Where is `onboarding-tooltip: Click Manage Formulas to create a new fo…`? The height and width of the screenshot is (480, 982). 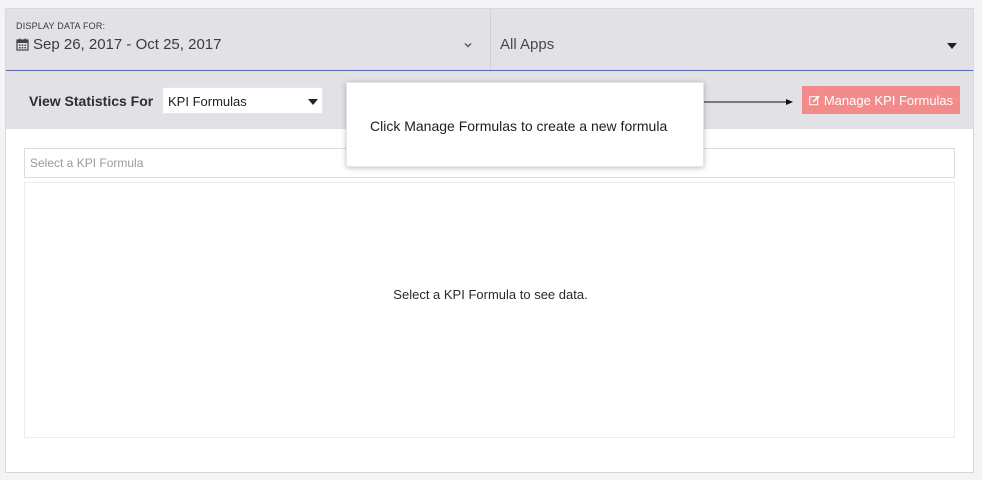
onboarding-tooltip: Click Manage Formulas to create a new fo… is located at coordinates (525, 124).